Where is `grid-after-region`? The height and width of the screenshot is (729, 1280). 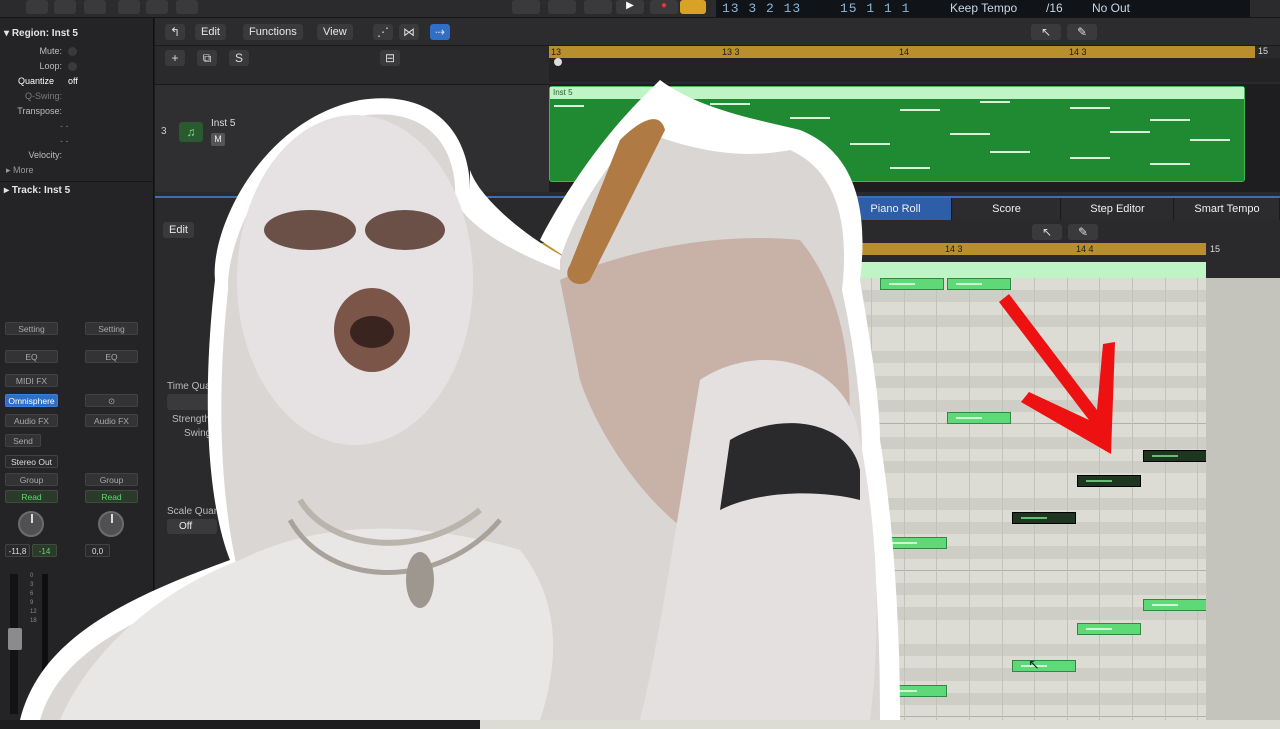
grid-after-region is located at coordinates (1243, 499).